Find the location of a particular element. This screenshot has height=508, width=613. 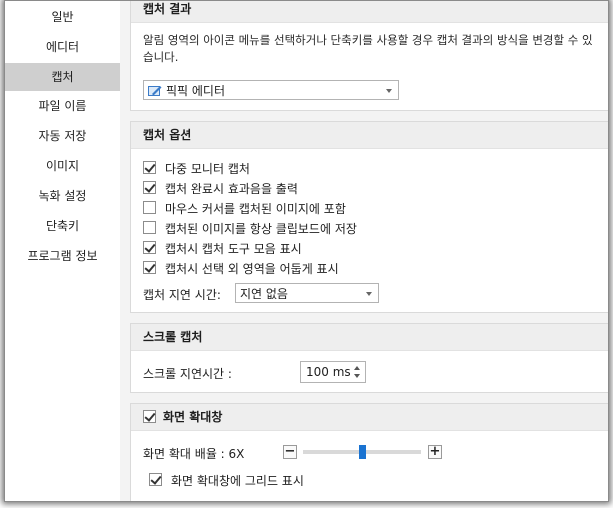

section-title: 스크롤 캡처 is located at coordinates (369, 337).